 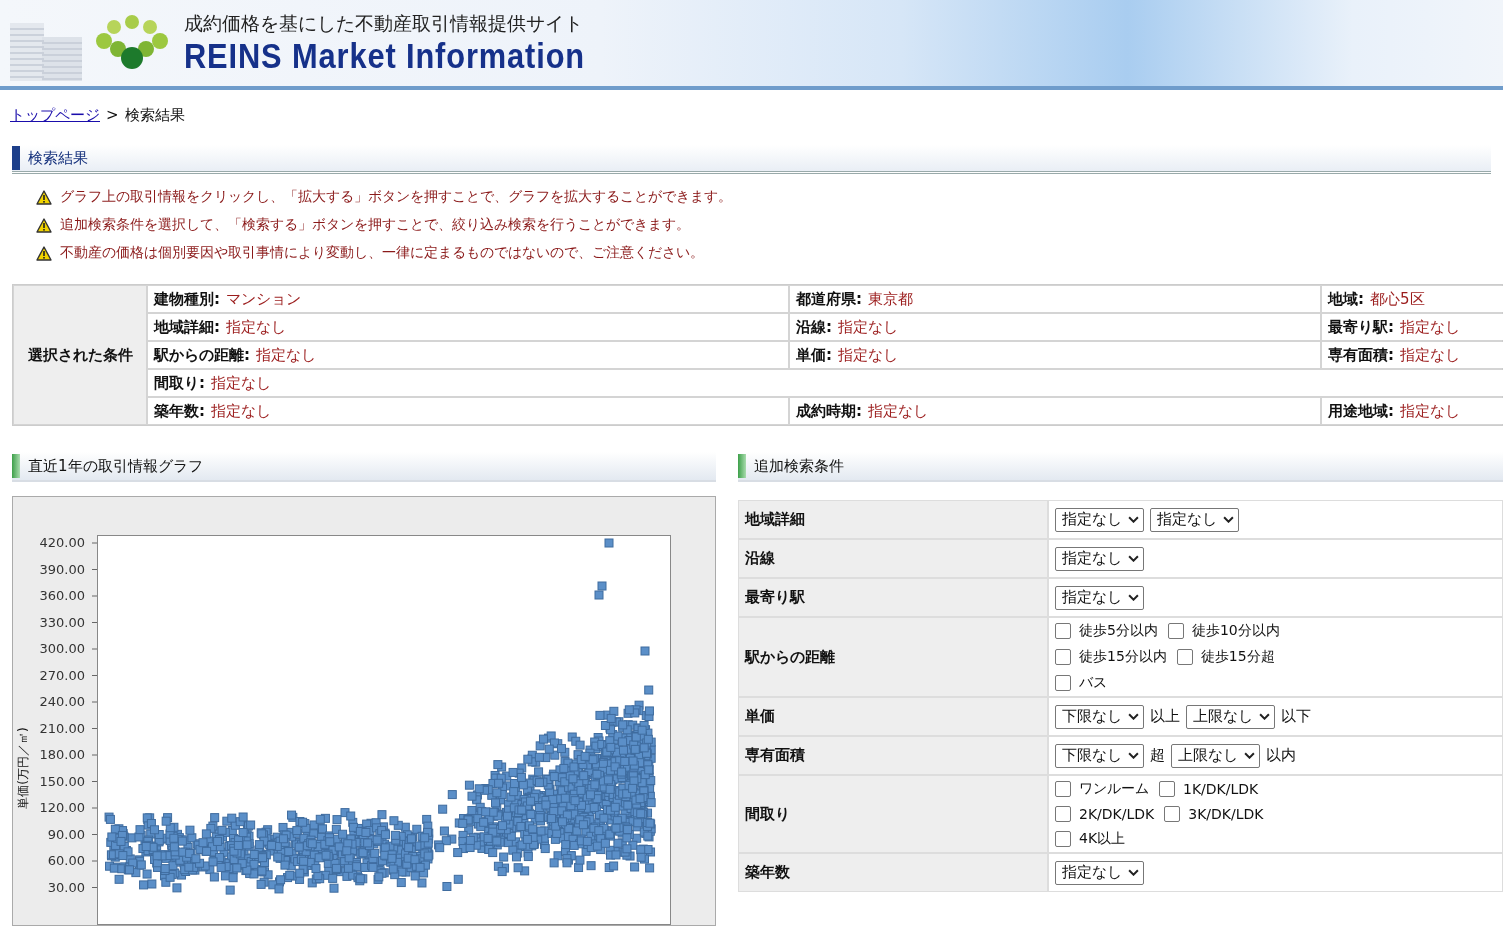 What do you see at coordinates (62, 649) in the screenshot?
I see `y-tick-label: 300.00` at bounding box center [62, 649].